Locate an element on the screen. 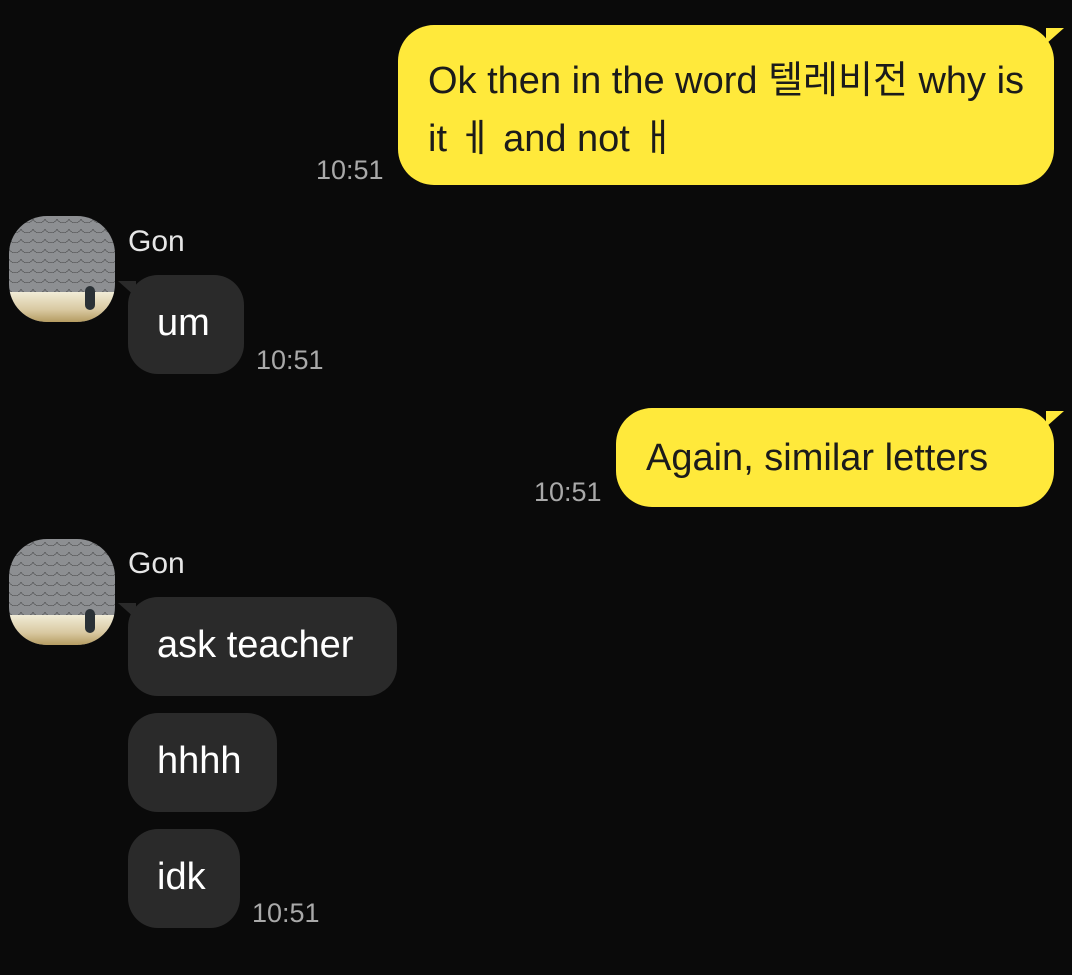 The height and width of the screenshot is (975, 1072). message-text: idk is located at coordinates (181, 877).